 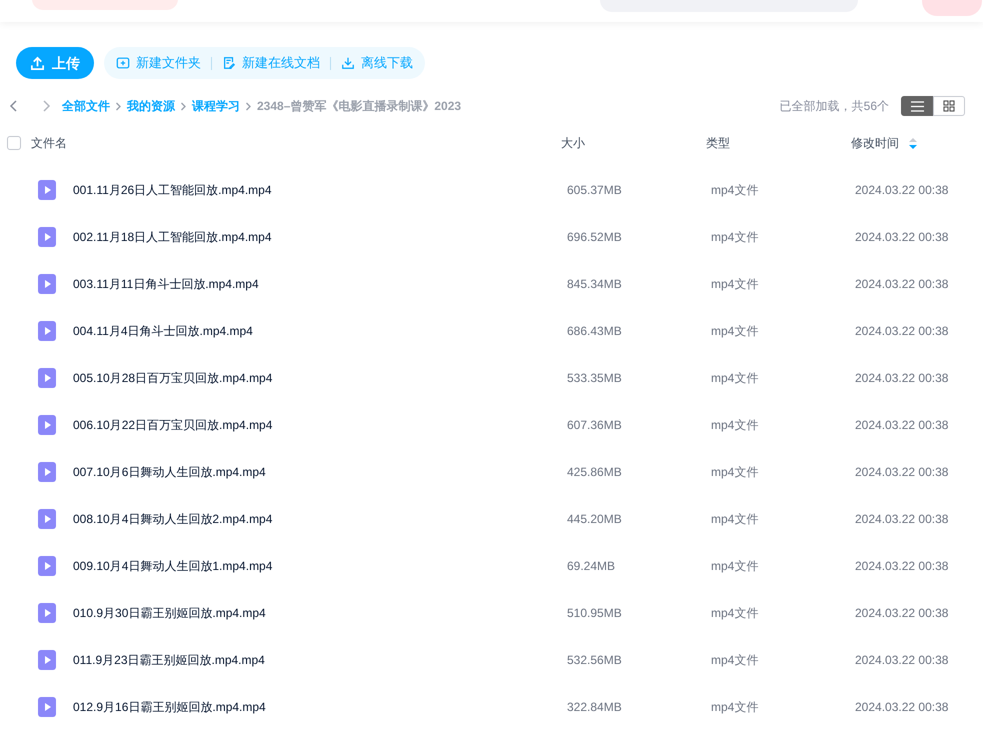 I want to click on file-name: 008.10月4日舞动人生回放2.mp4.mp4, so click(x=173, y=519).